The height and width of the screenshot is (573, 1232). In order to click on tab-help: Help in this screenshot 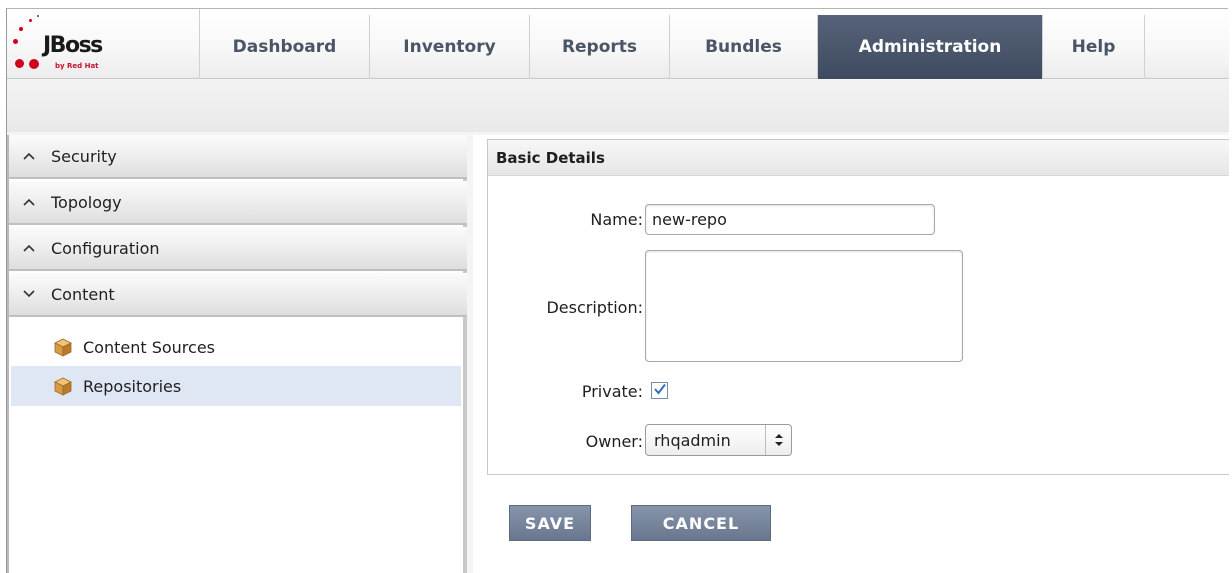, I will do `click(1094, 47)`.